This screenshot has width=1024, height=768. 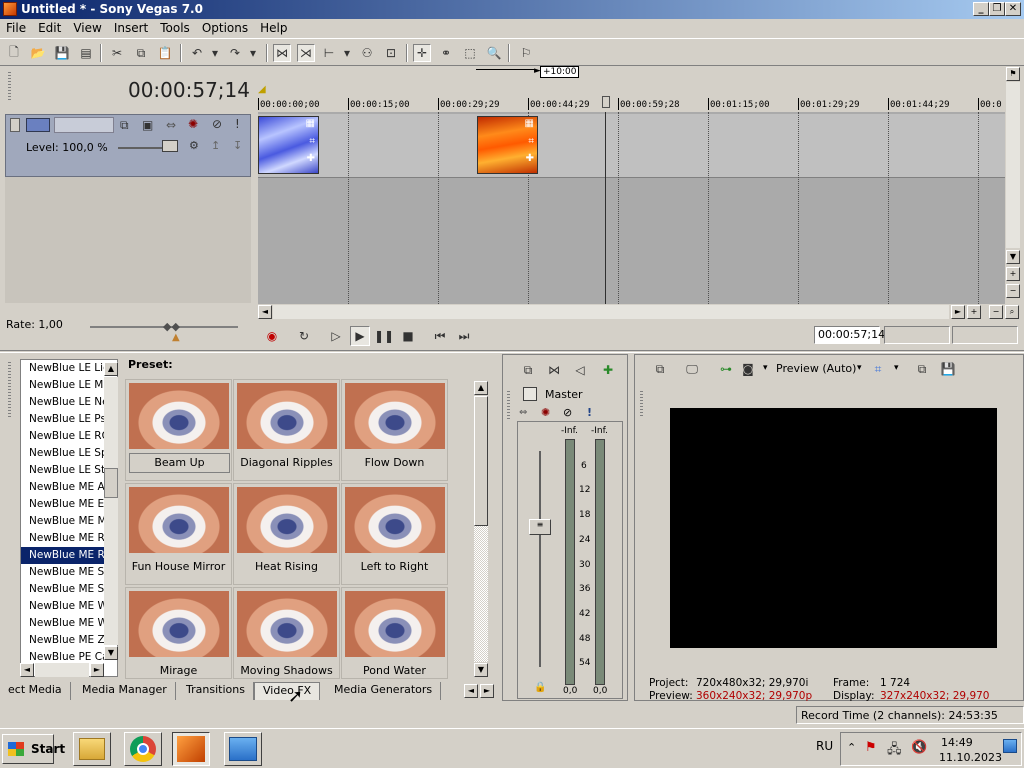 What do you see at coordinates (1013, 274) in the screenshot?
I see `zoom-in-vertical-icon: +` at bounding box center [1013, 274].